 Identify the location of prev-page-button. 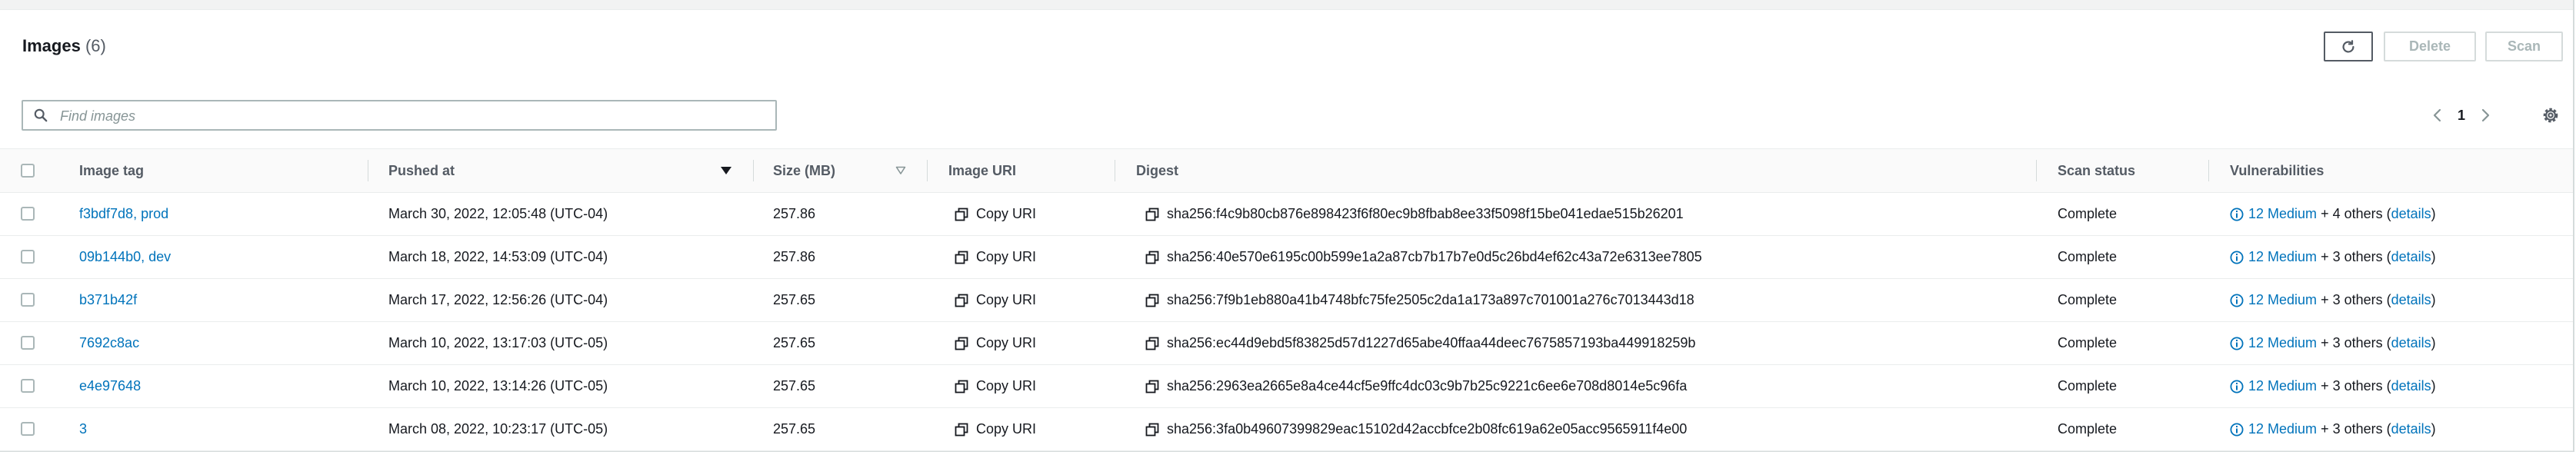
(2437, 115).